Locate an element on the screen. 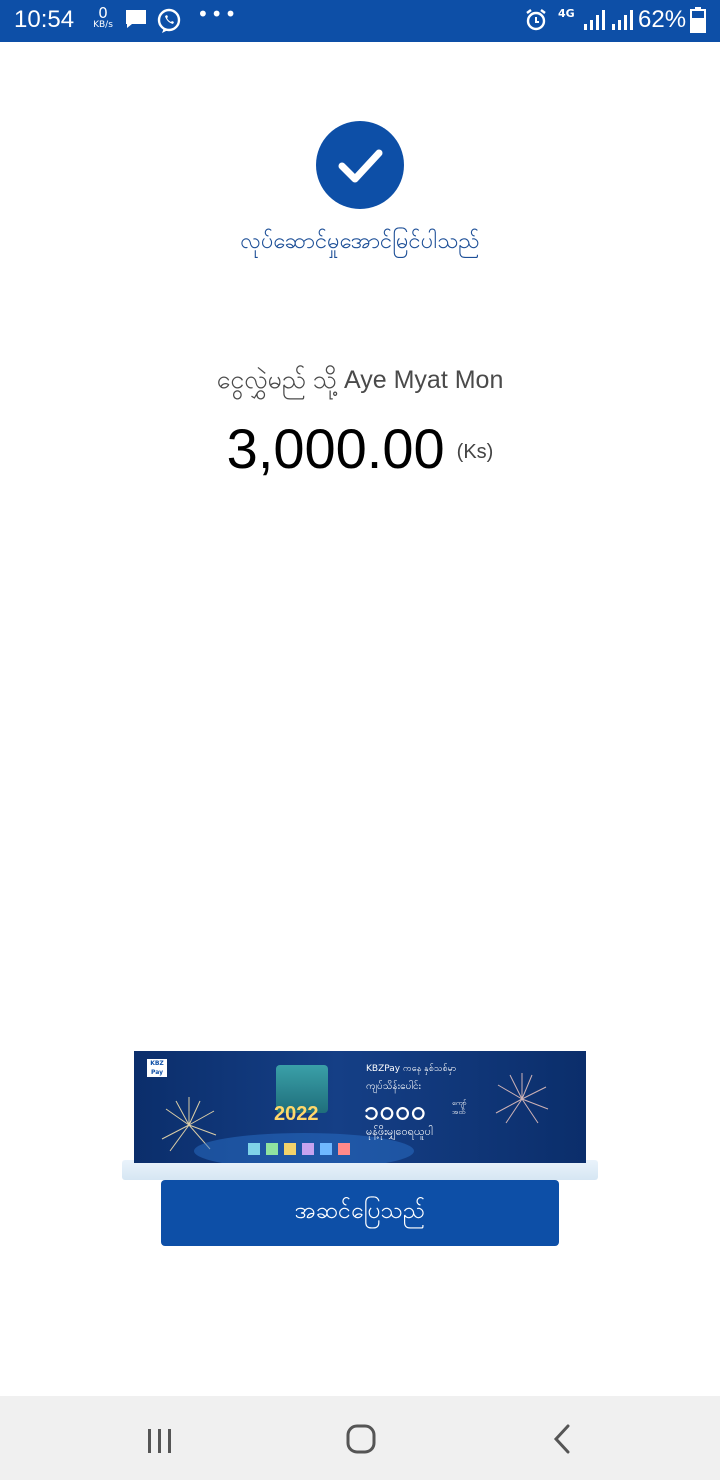  status-bar: 10:54 0 KB/s ••• 4G 62% is located at coordinates (360, 21).